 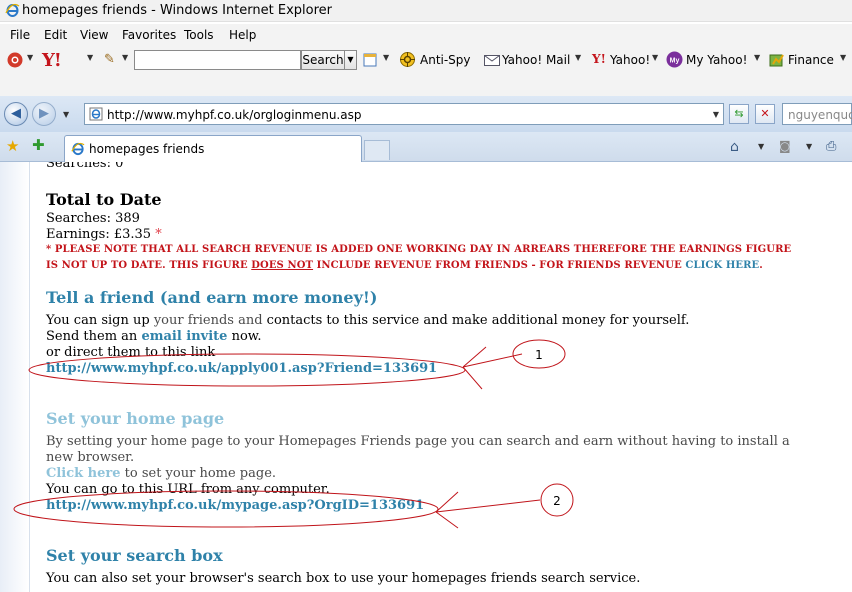 What do you see at coordinates (217, 60) in the screenshot?
I see `yahoo-search-input` at bounding box center [217, 60].